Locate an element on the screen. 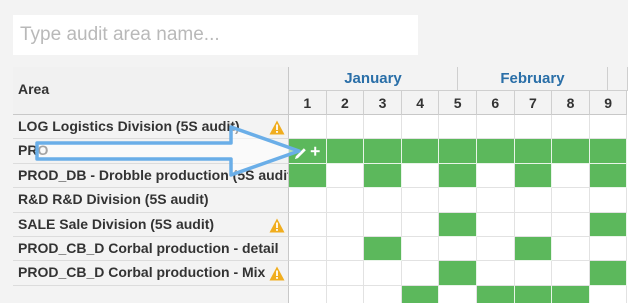 This screenshot has height=303, width=628. audit-area-row-label: R&D R&D Division (5S audit) is located at coordinates (151, 200).